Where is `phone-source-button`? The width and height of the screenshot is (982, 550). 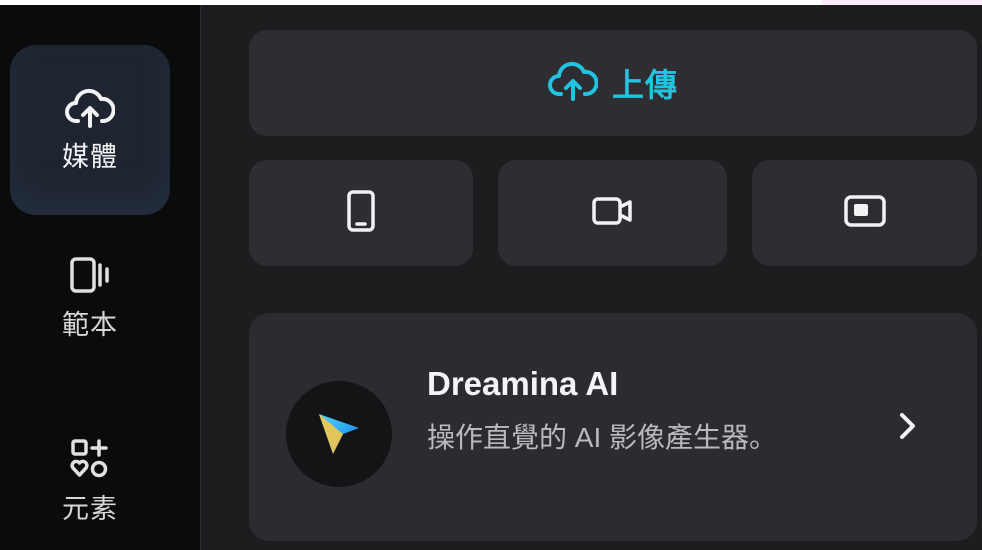
phone-source-button is located at coordinates (361, 213).